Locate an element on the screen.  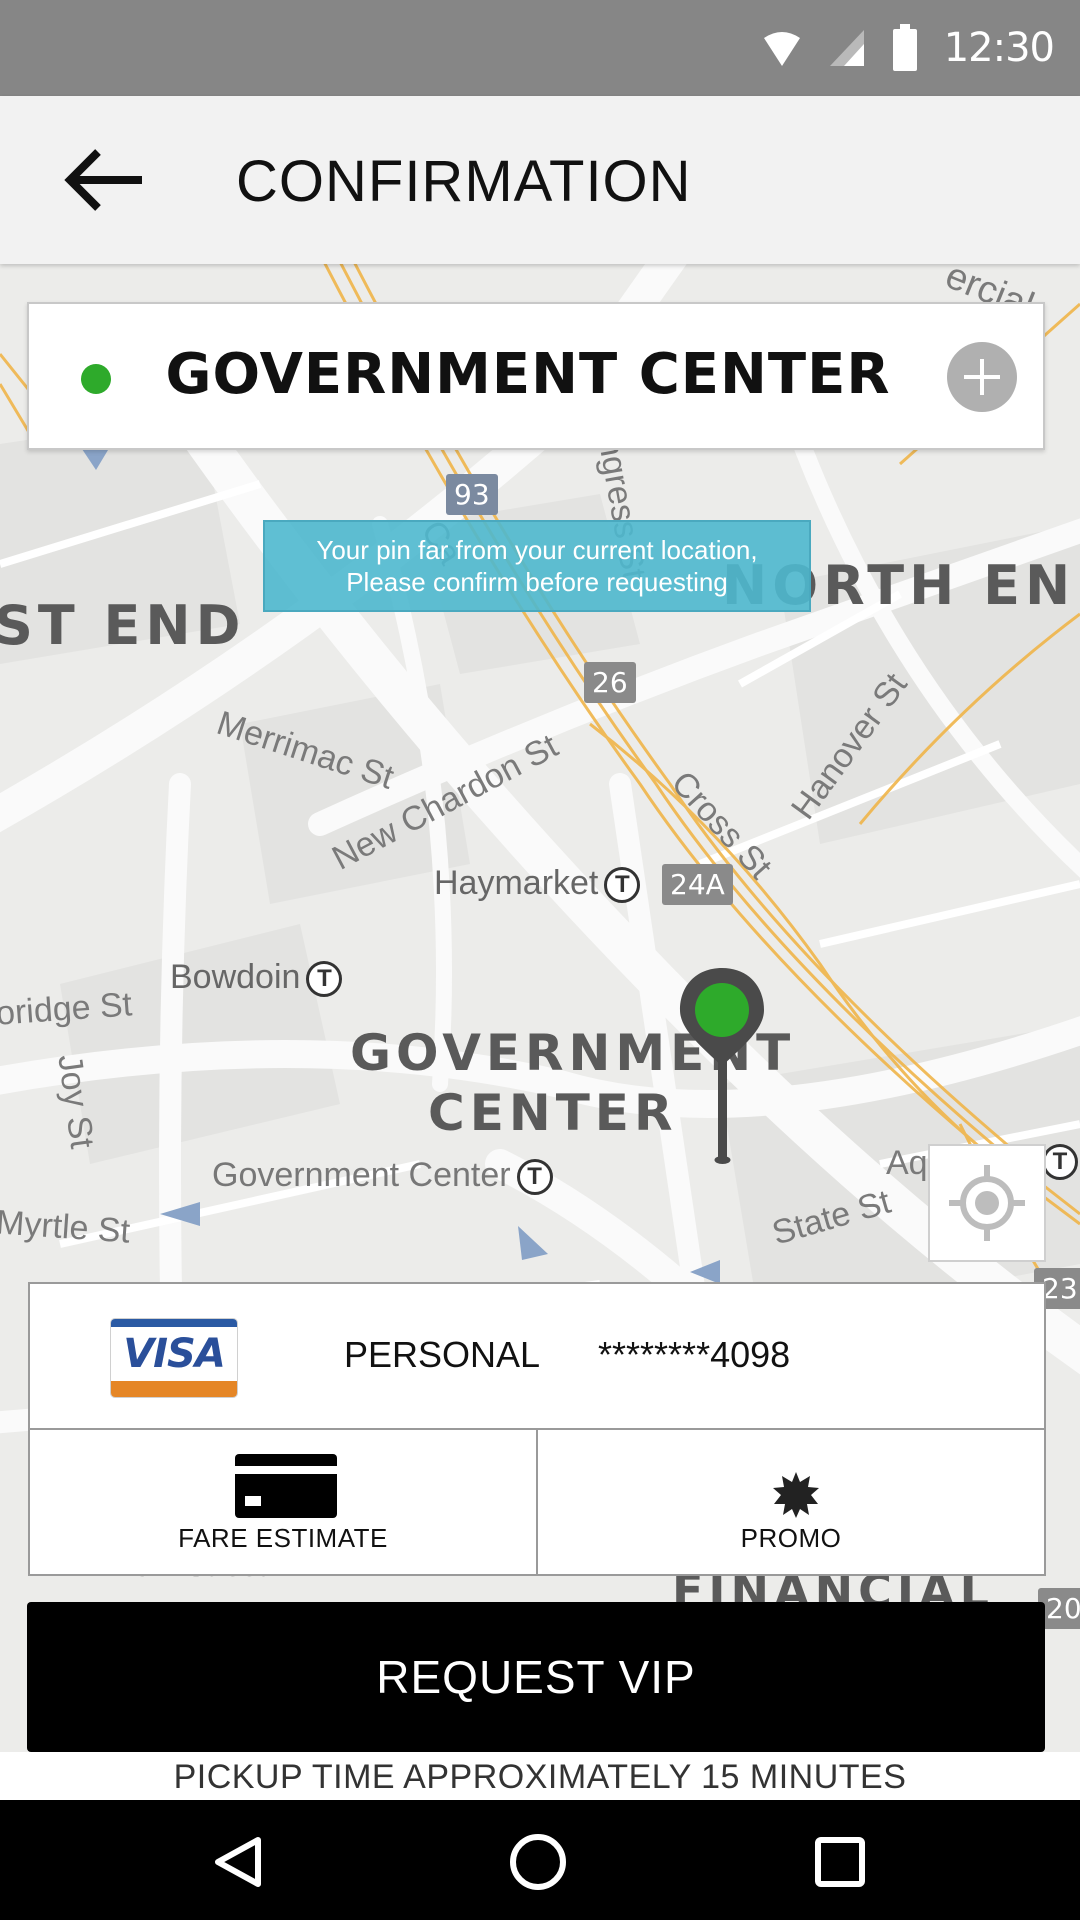
nav-recents-button is located at coordinates (840, 1862).